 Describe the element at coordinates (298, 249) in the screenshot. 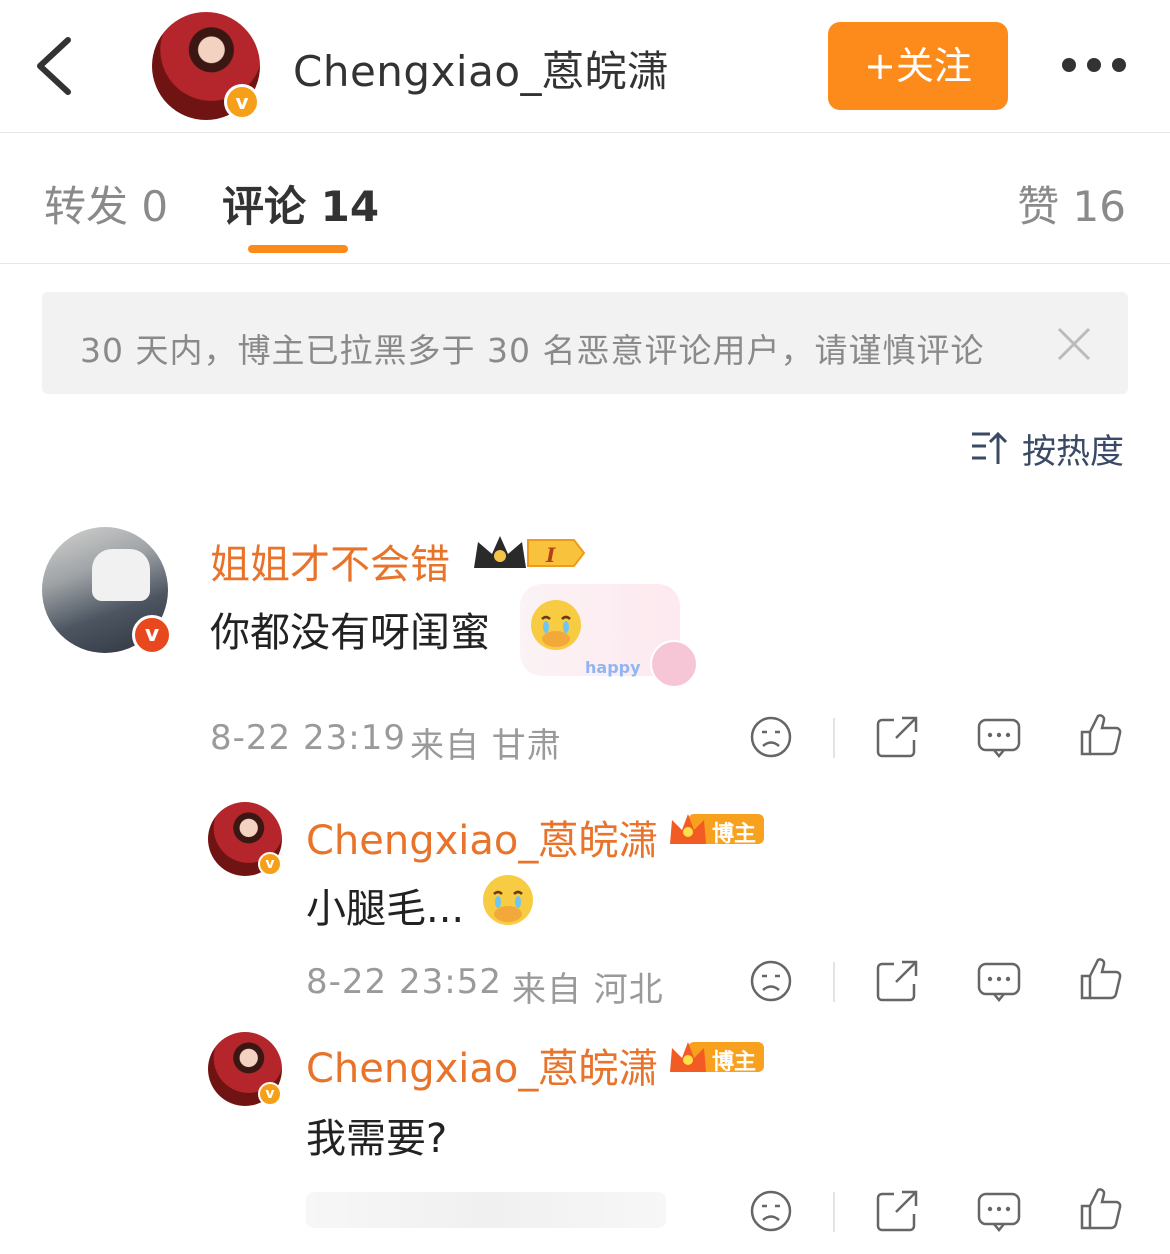

I see `active-tab-indicator` at that location.